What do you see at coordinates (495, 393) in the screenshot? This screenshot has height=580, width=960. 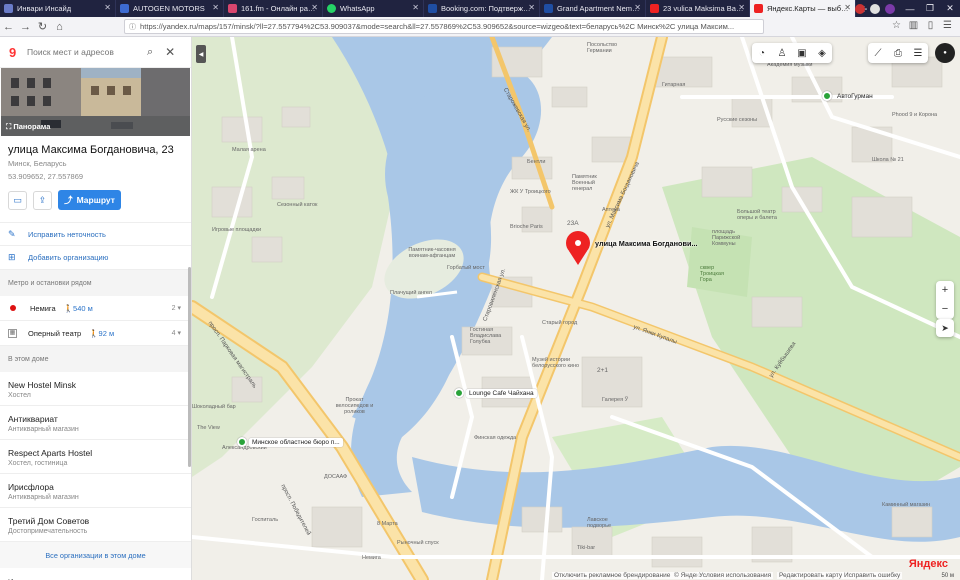 I see `poi-lounge-cafe: Lounge Cafe Чайхана` at bounding box center [495, 393].